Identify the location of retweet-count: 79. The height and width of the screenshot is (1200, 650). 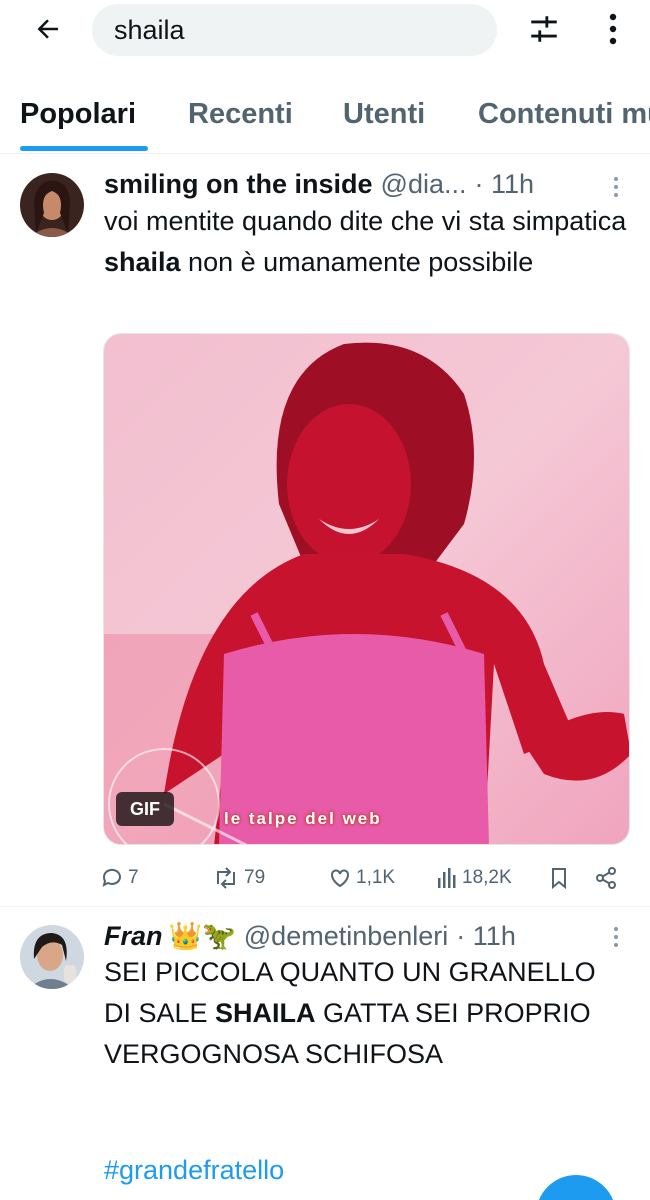
(255, 877).